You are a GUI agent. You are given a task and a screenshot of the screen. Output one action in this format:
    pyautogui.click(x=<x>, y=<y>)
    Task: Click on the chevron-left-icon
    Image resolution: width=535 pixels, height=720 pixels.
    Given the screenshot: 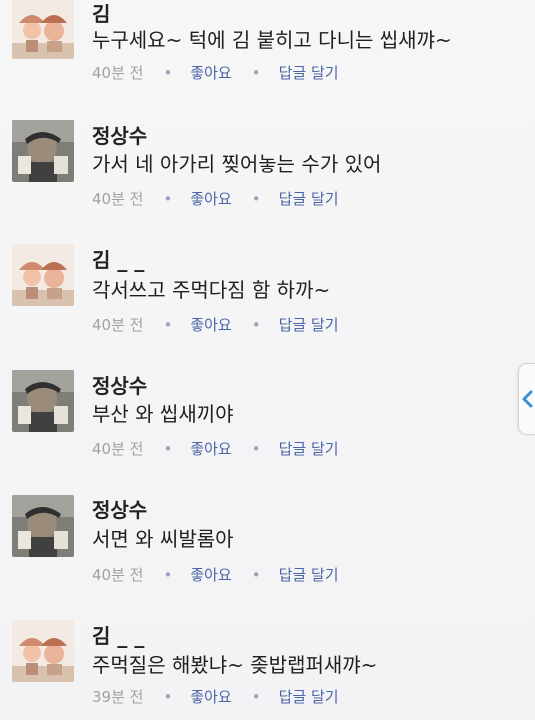 What is the action you would take?
    pyautogui.click(x=527, y=399)
    